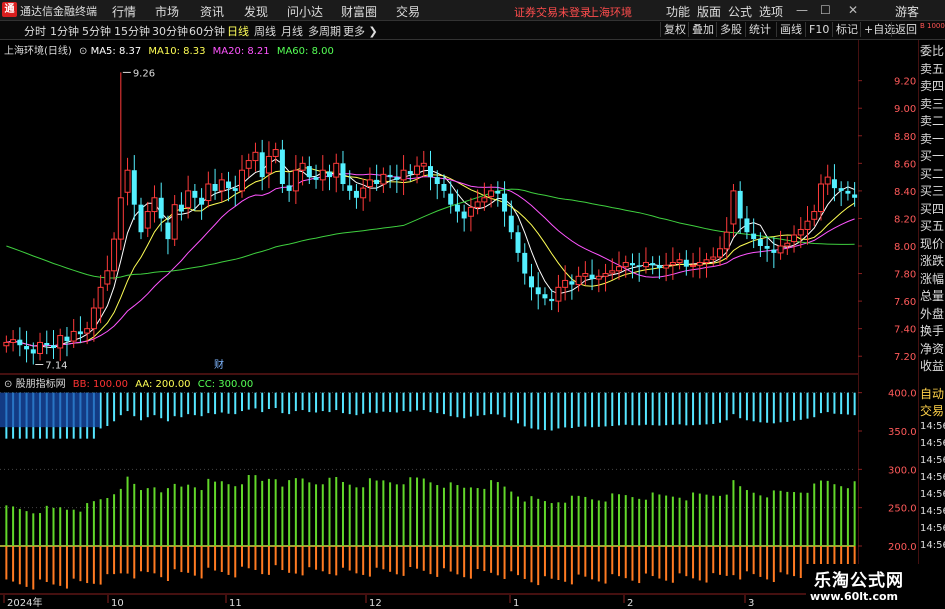 The height and width of the screenshot is (609, 945). Describe the element at coordinates (50, 410) in the screenshot. I see `indicator-blue-band` at that location.